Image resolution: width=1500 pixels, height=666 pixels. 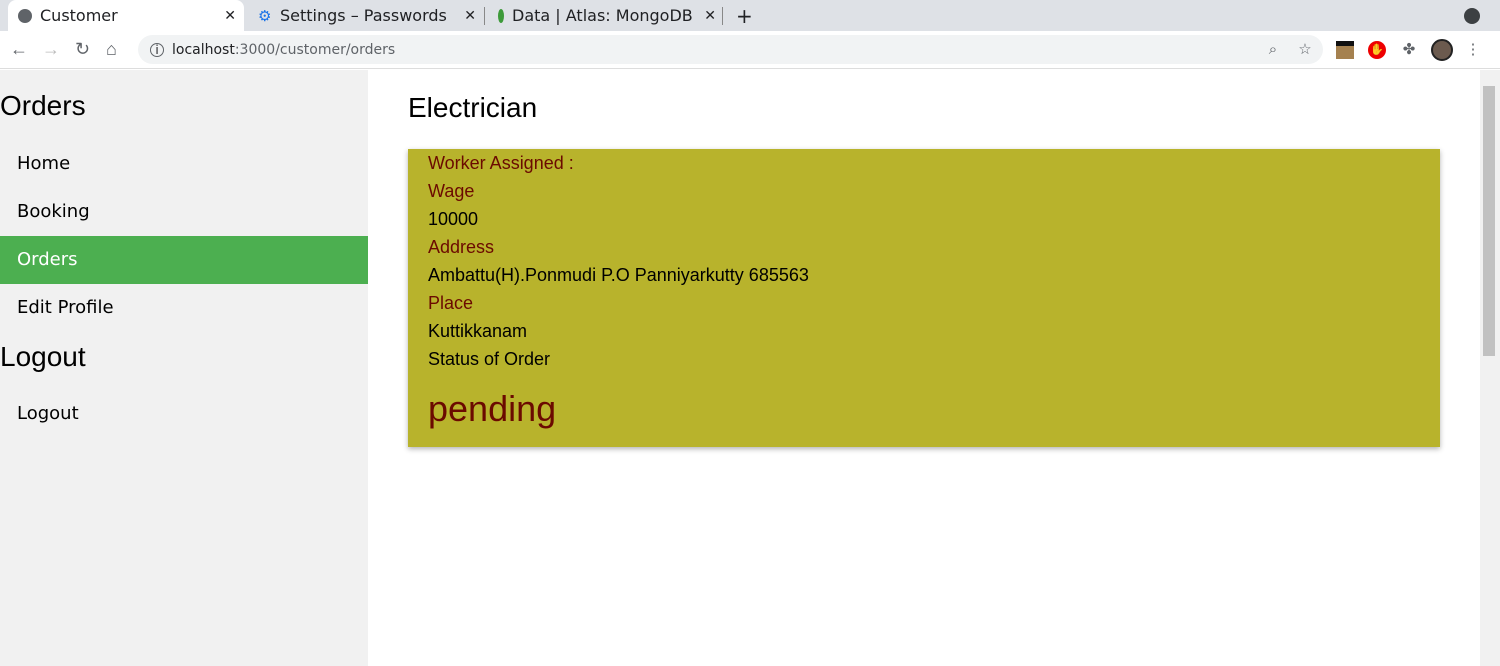 I want to click on tab-settings: ⚙ Settings – Passwords ✕, so click(x=366, y=15).